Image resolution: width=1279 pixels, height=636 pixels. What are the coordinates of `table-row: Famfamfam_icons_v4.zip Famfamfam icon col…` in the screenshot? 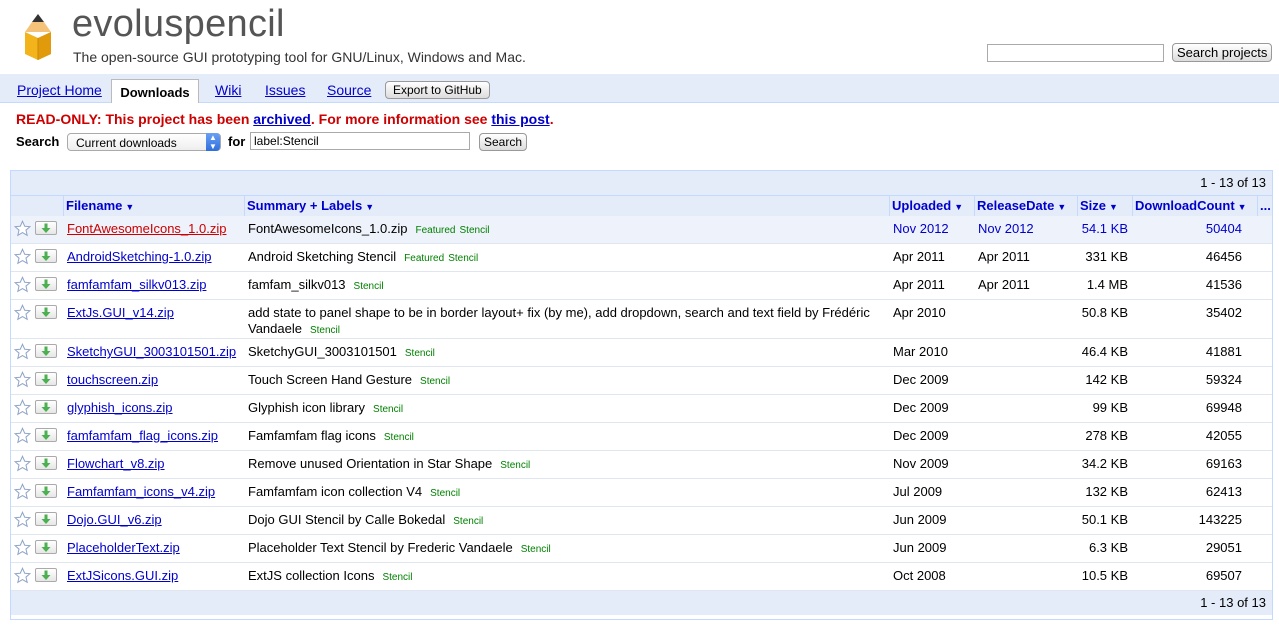 It's located at (641, 493).